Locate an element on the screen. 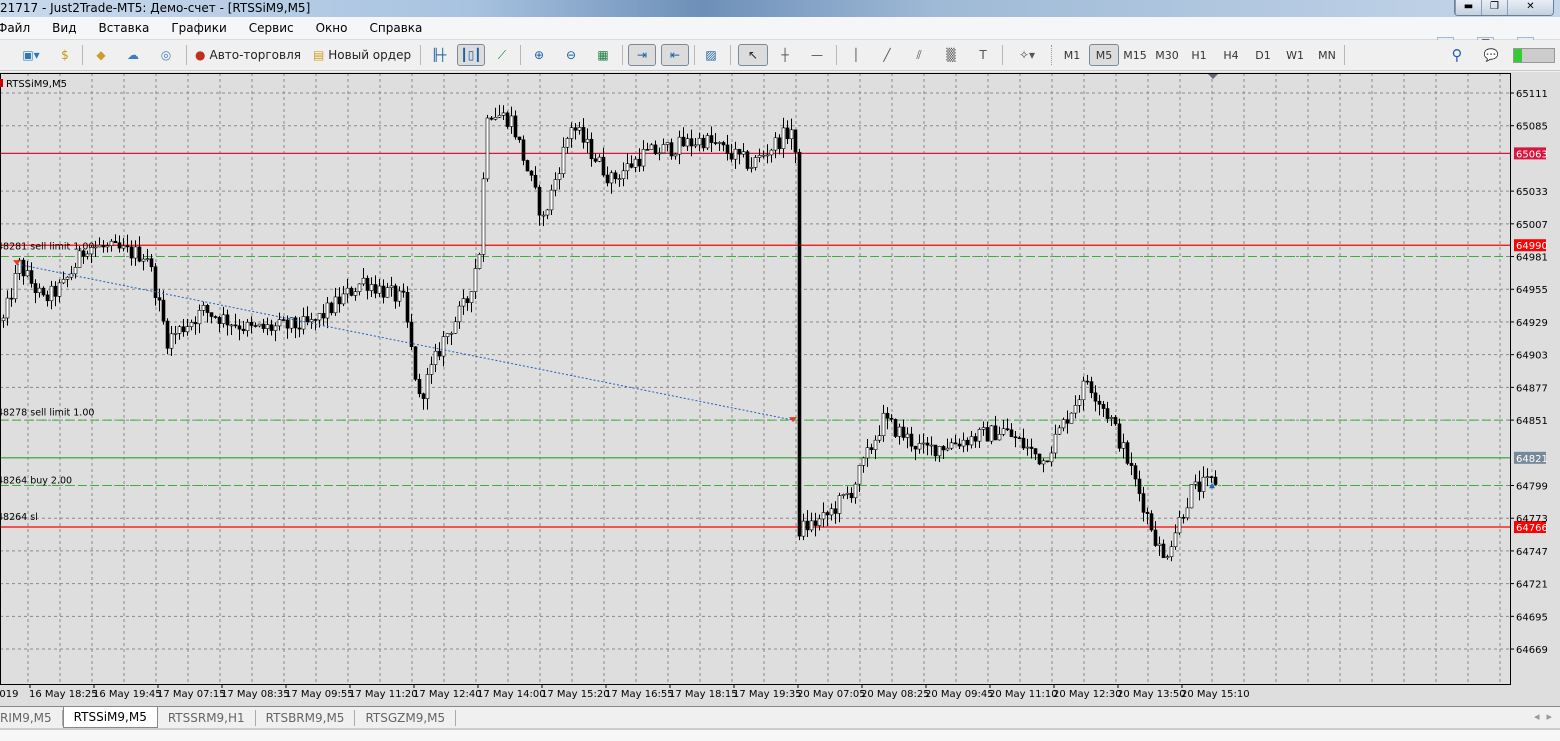  tab-scroll-arrows: ◂ ▸ is located at coordinates (1543, 716).